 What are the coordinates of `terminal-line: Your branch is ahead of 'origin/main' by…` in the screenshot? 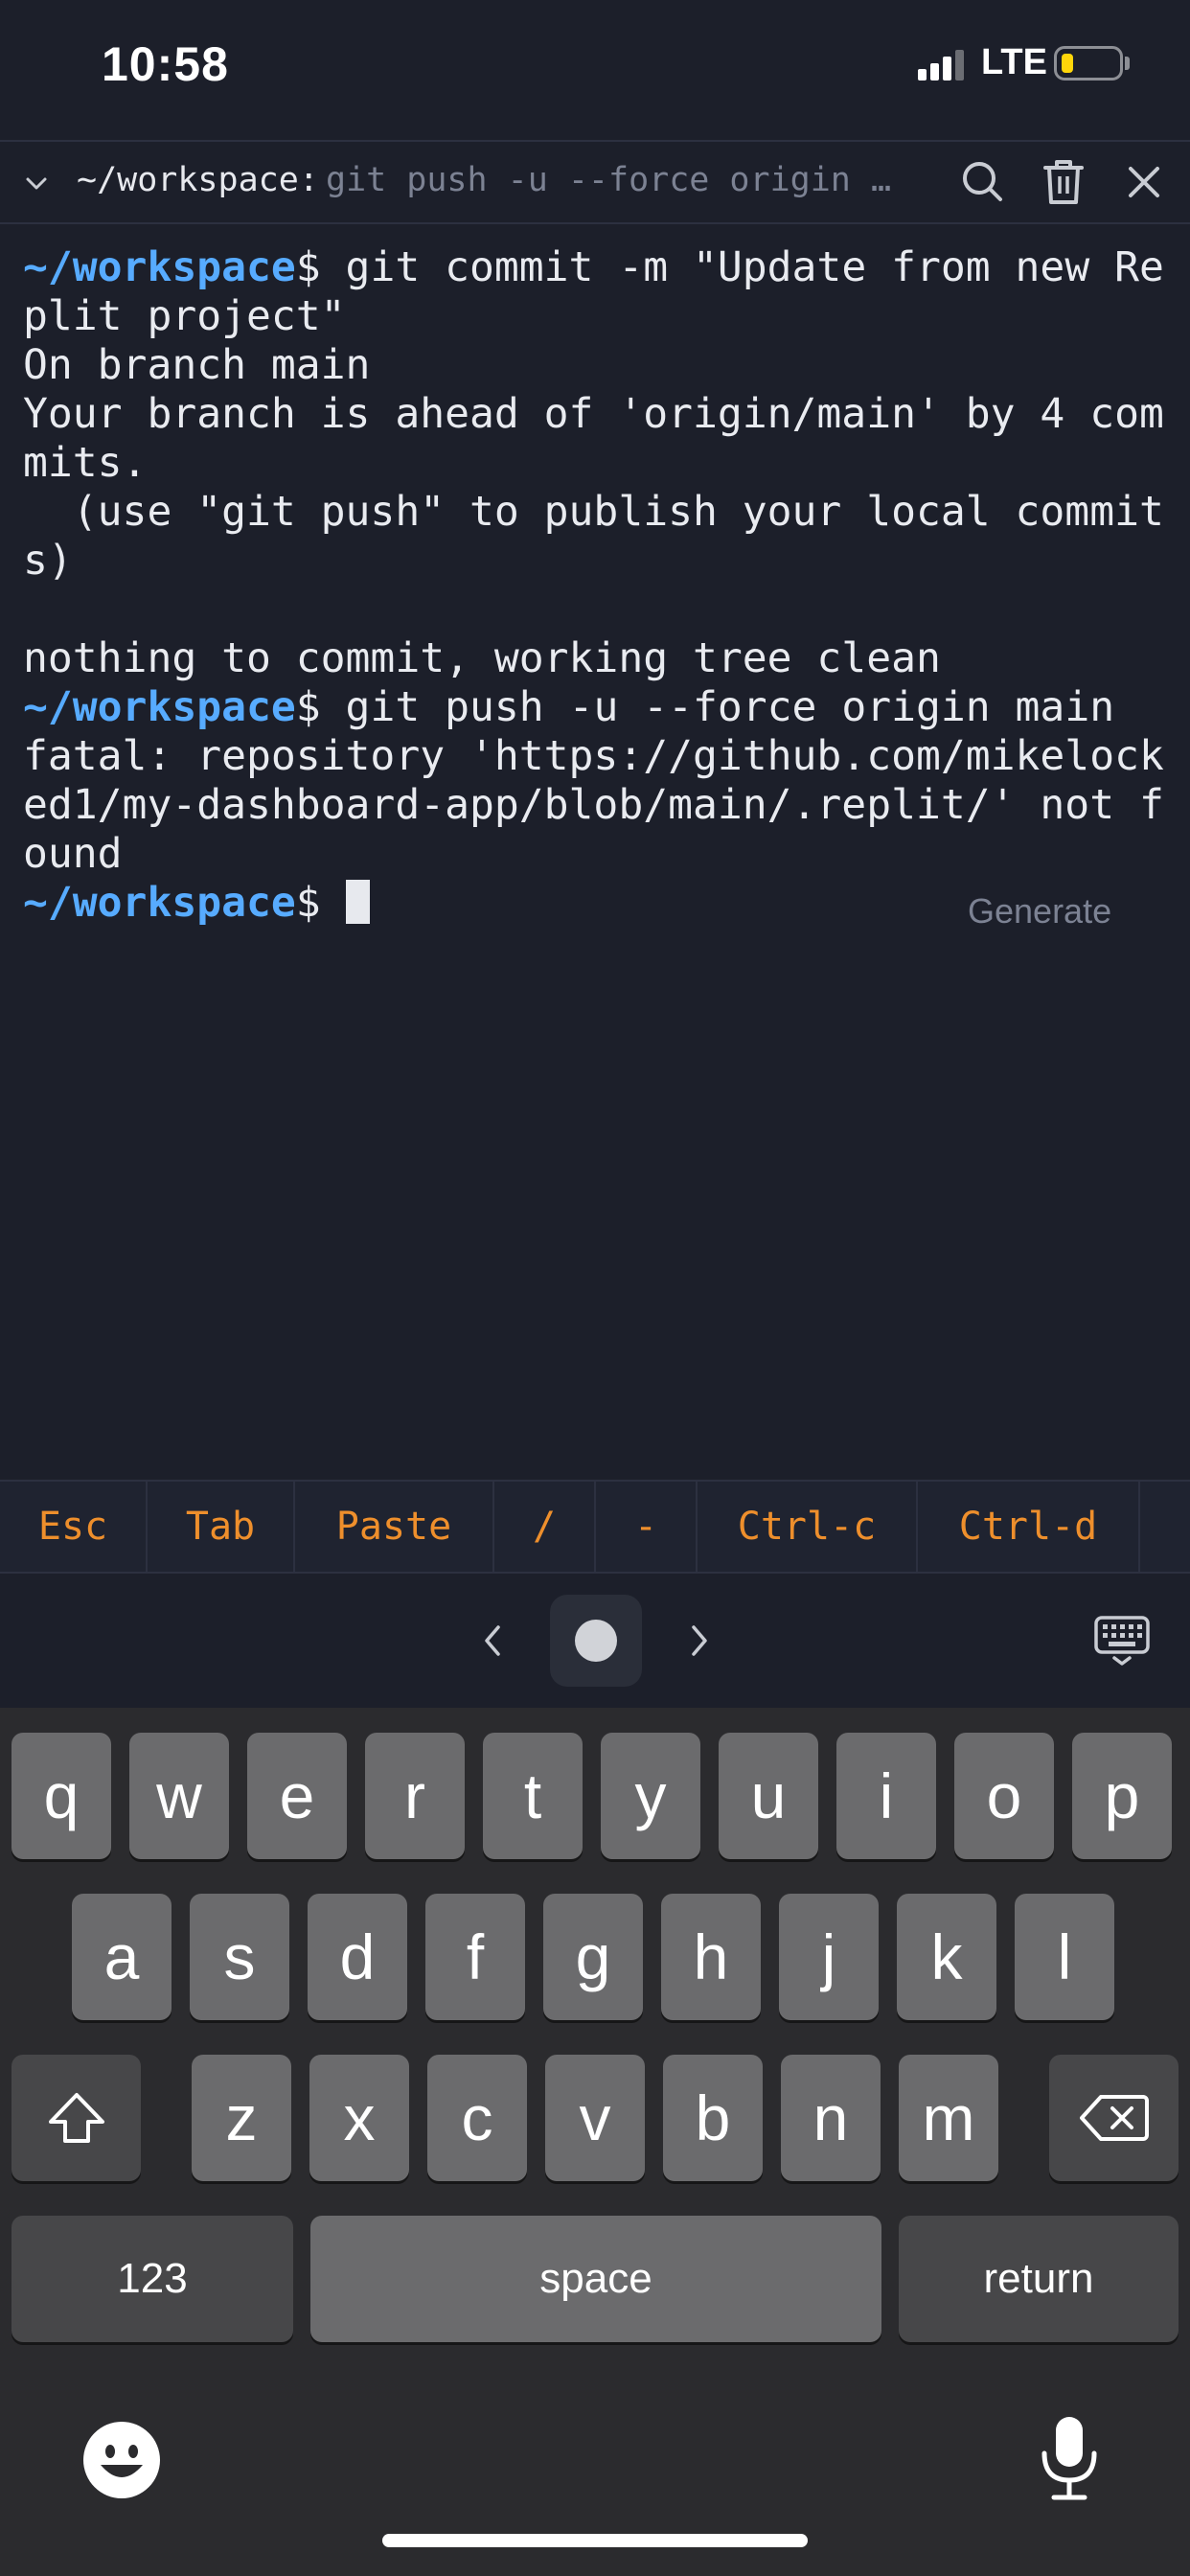 It's located at (598, 414).